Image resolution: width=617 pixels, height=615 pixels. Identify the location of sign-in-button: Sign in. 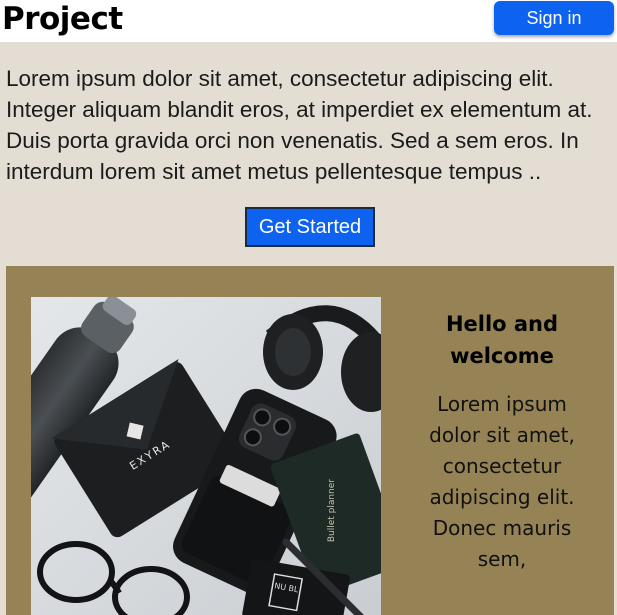
(554, 18).